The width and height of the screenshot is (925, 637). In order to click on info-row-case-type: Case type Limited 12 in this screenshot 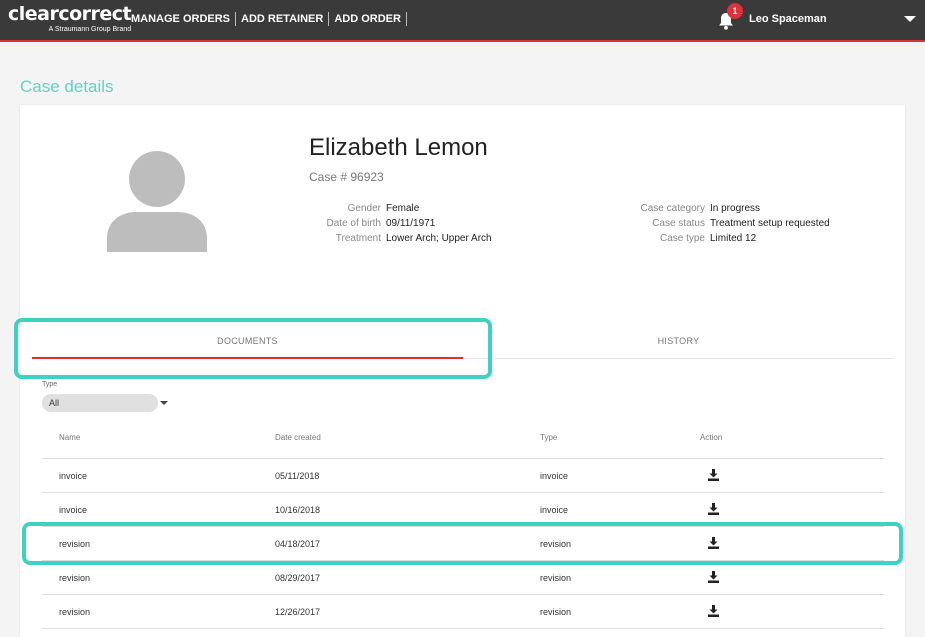, I will do `click(715, 238)`.